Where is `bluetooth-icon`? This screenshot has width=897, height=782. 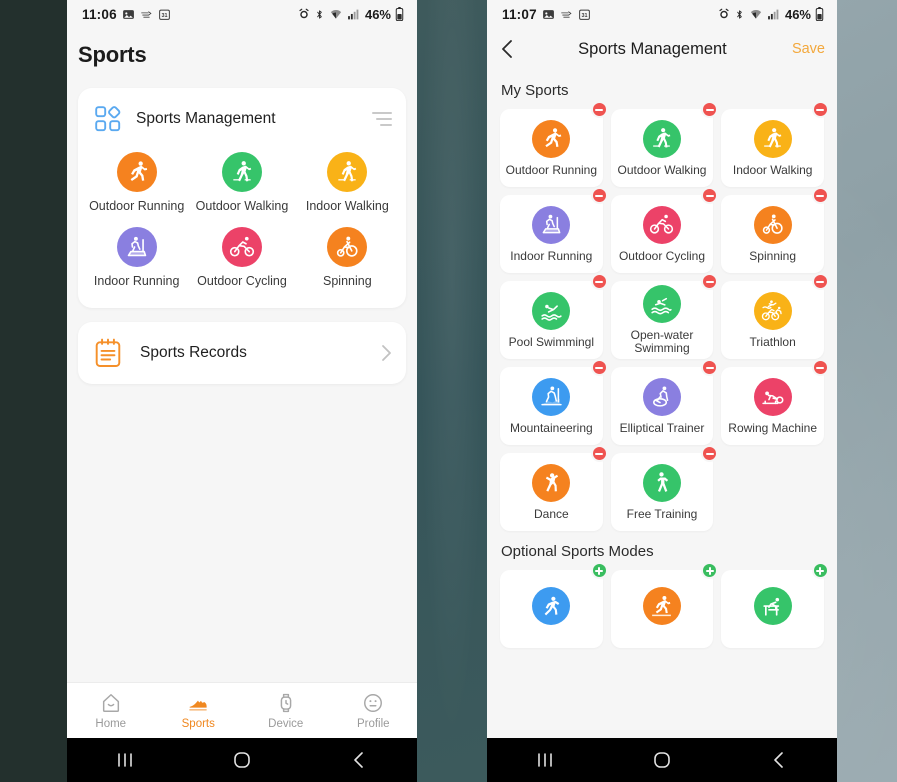 bluetooth-icon is located at coordinates (739, 14).